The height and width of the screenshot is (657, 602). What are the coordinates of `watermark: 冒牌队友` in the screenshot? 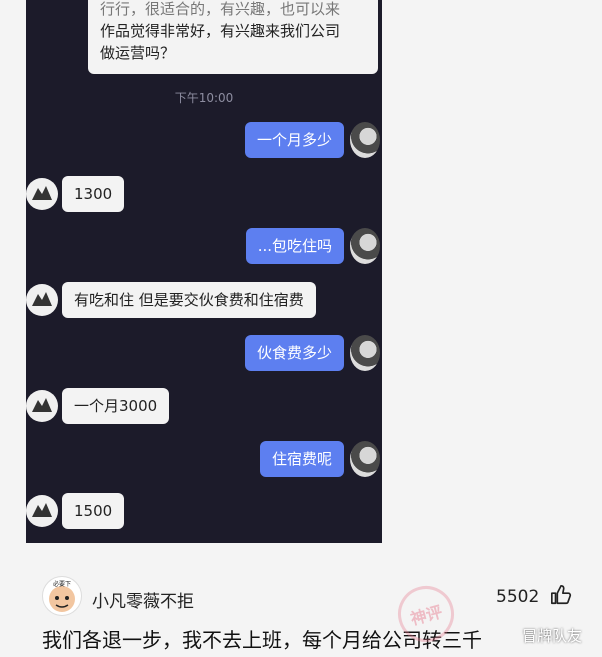 It's located at (552, 636).